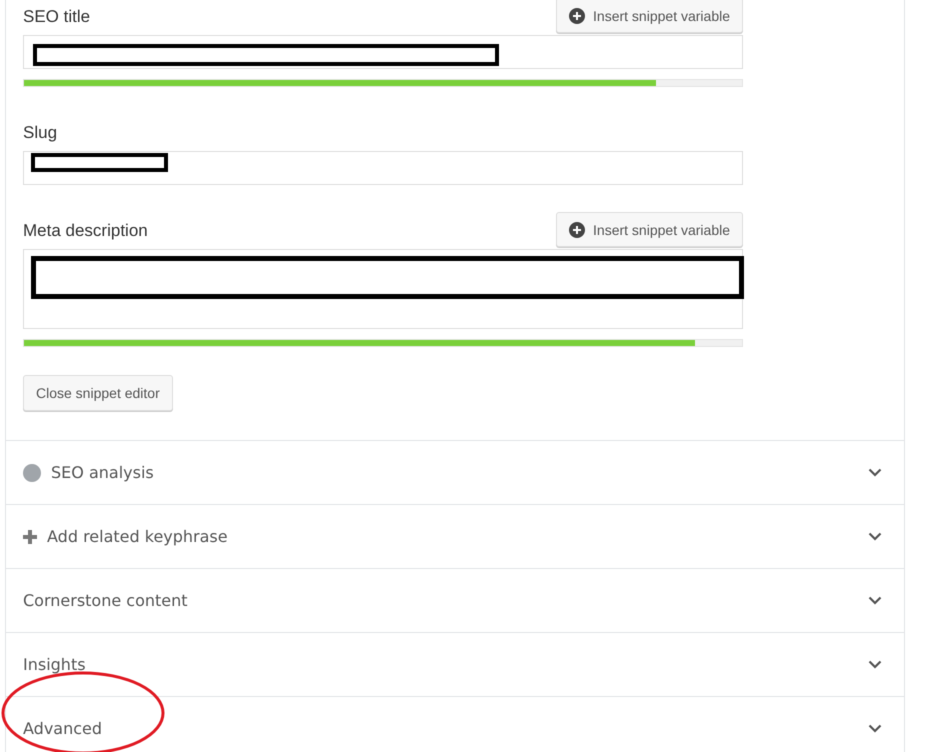 The image size is (937, 752). What do you see at coordinates (383, 289) in the screenshot?
I see `text-area` at bounding box center [383, 289].